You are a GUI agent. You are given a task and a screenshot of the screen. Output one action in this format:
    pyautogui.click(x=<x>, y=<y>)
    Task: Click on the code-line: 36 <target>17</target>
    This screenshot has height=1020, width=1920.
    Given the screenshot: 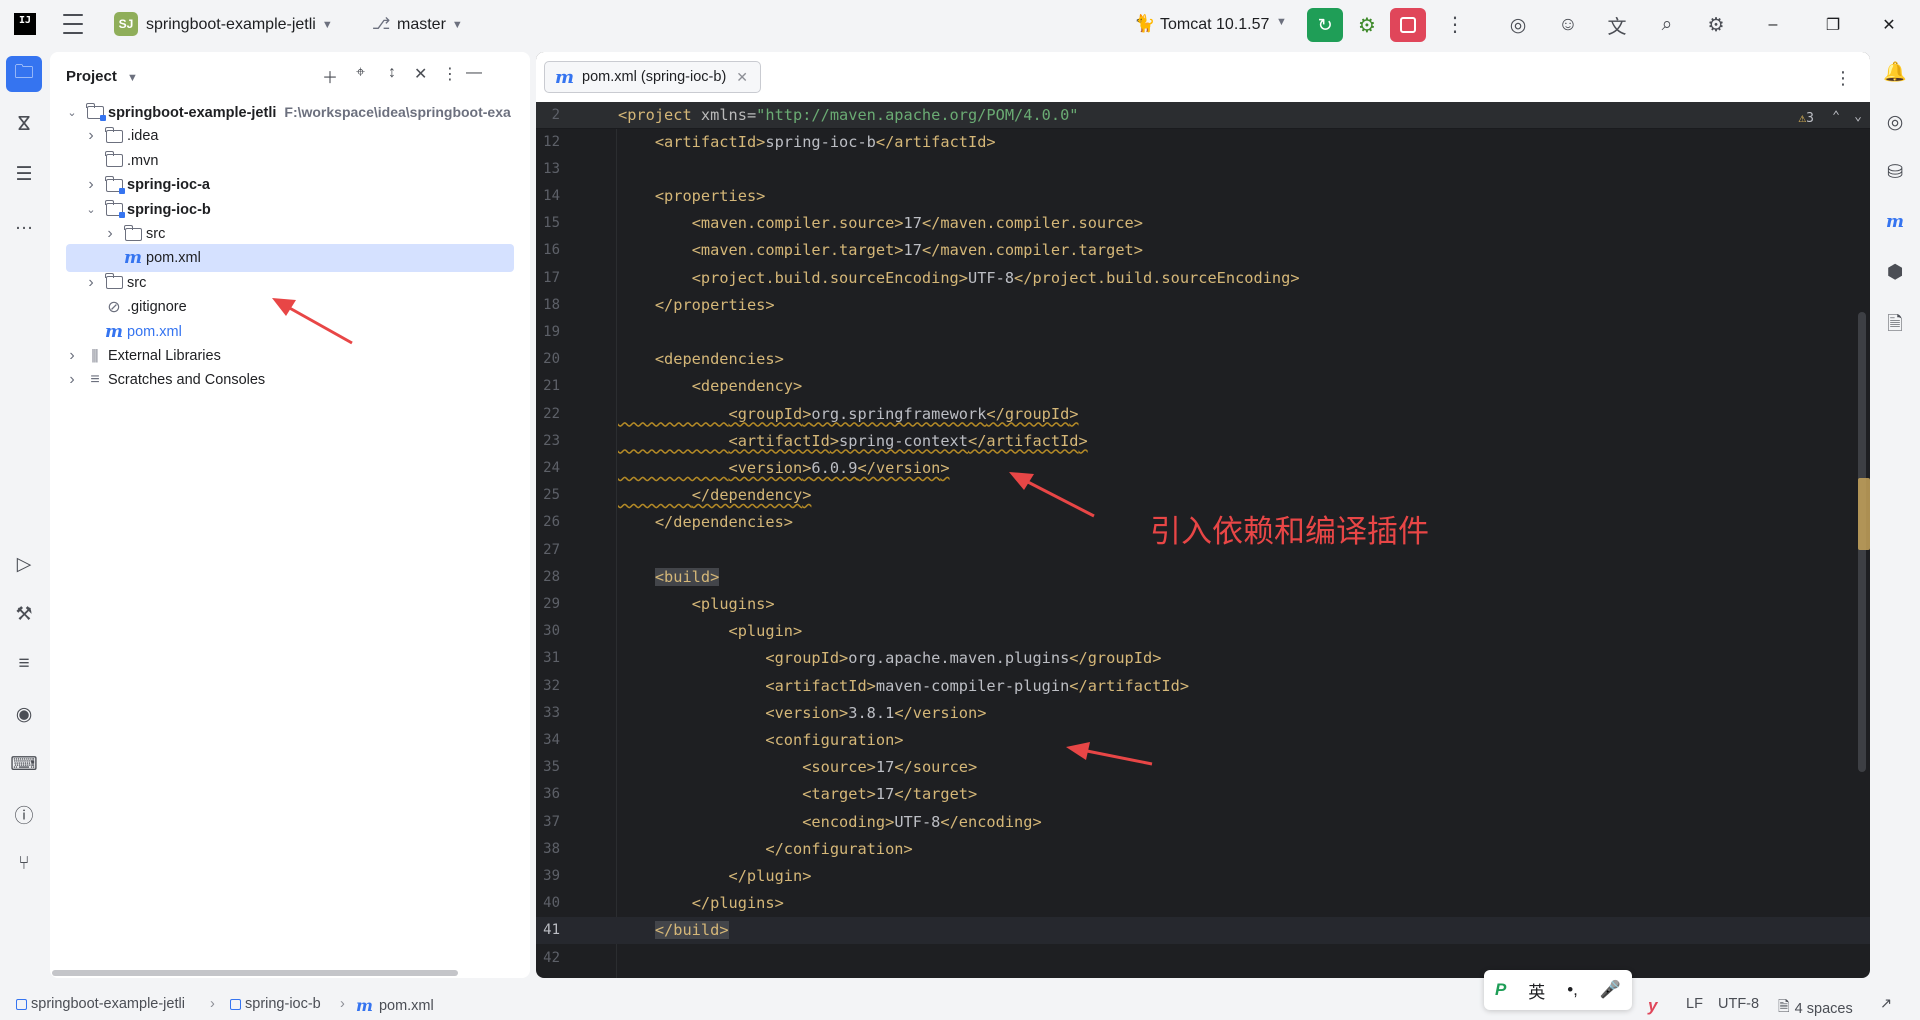 What is the action you would take?
    pyautogui.click(x=1203, y=794)
    